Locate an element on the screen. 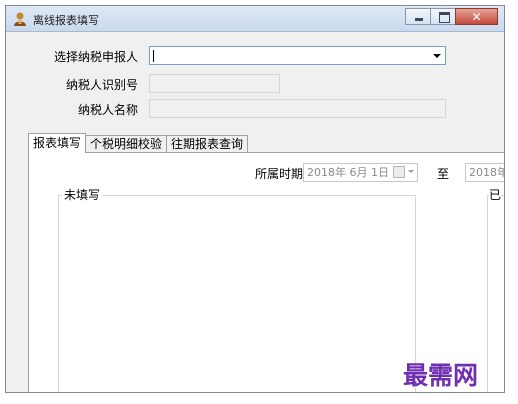 The height and width of the screenshot is (404, 518). calendar-icon is located at coordinates (399, 172).